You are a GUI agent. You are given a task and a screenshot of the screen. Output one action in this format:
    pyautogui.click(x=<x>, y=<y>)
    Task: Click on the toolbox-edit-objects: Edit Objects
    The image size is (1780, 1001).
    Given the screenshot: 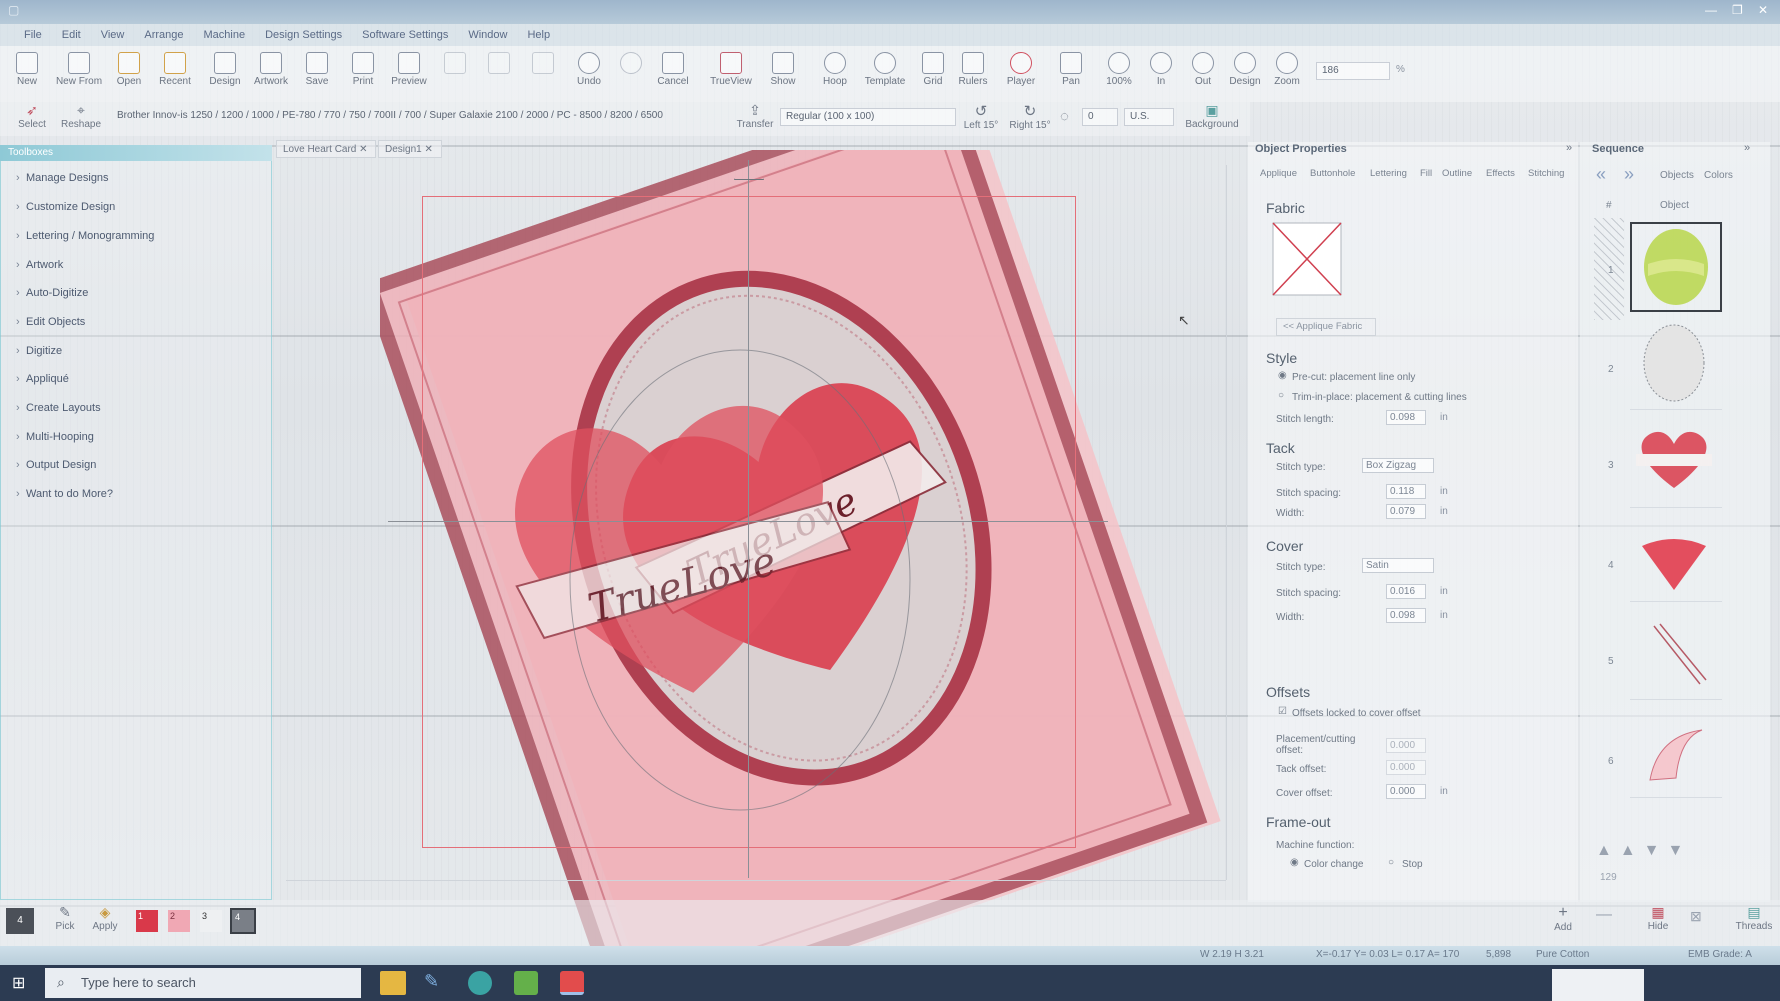 What is the action you would take?
    pyautogui.click(x=50, y=322)
    